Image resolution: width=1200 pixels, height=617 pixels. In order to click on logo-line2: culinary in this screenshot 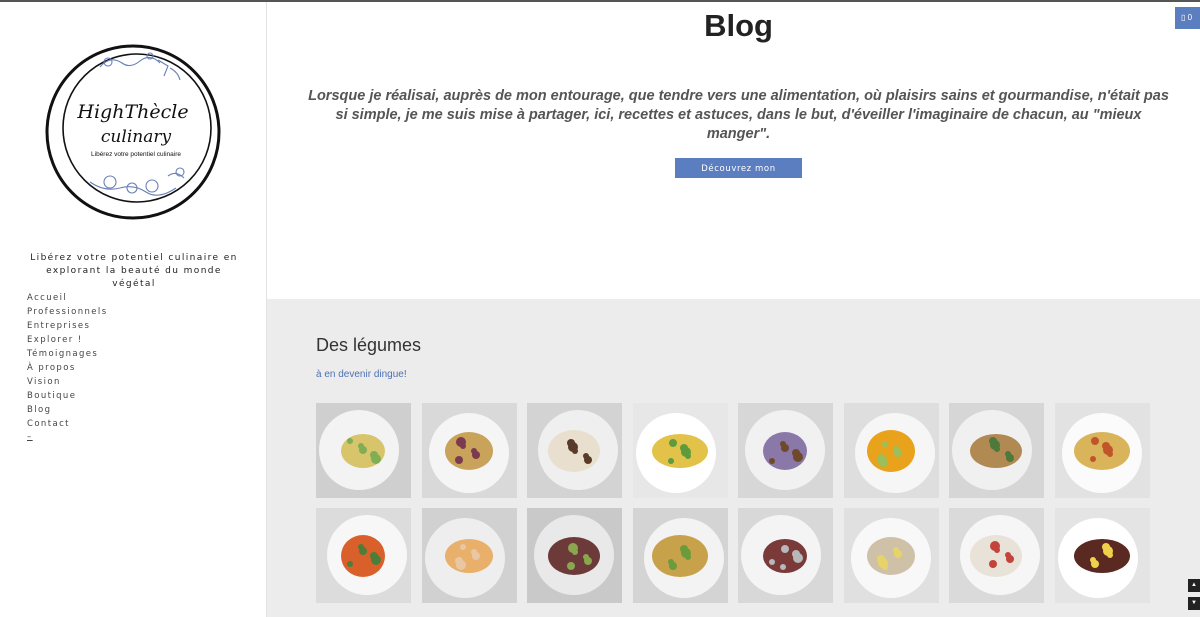, I will do `click(136, 137)`.